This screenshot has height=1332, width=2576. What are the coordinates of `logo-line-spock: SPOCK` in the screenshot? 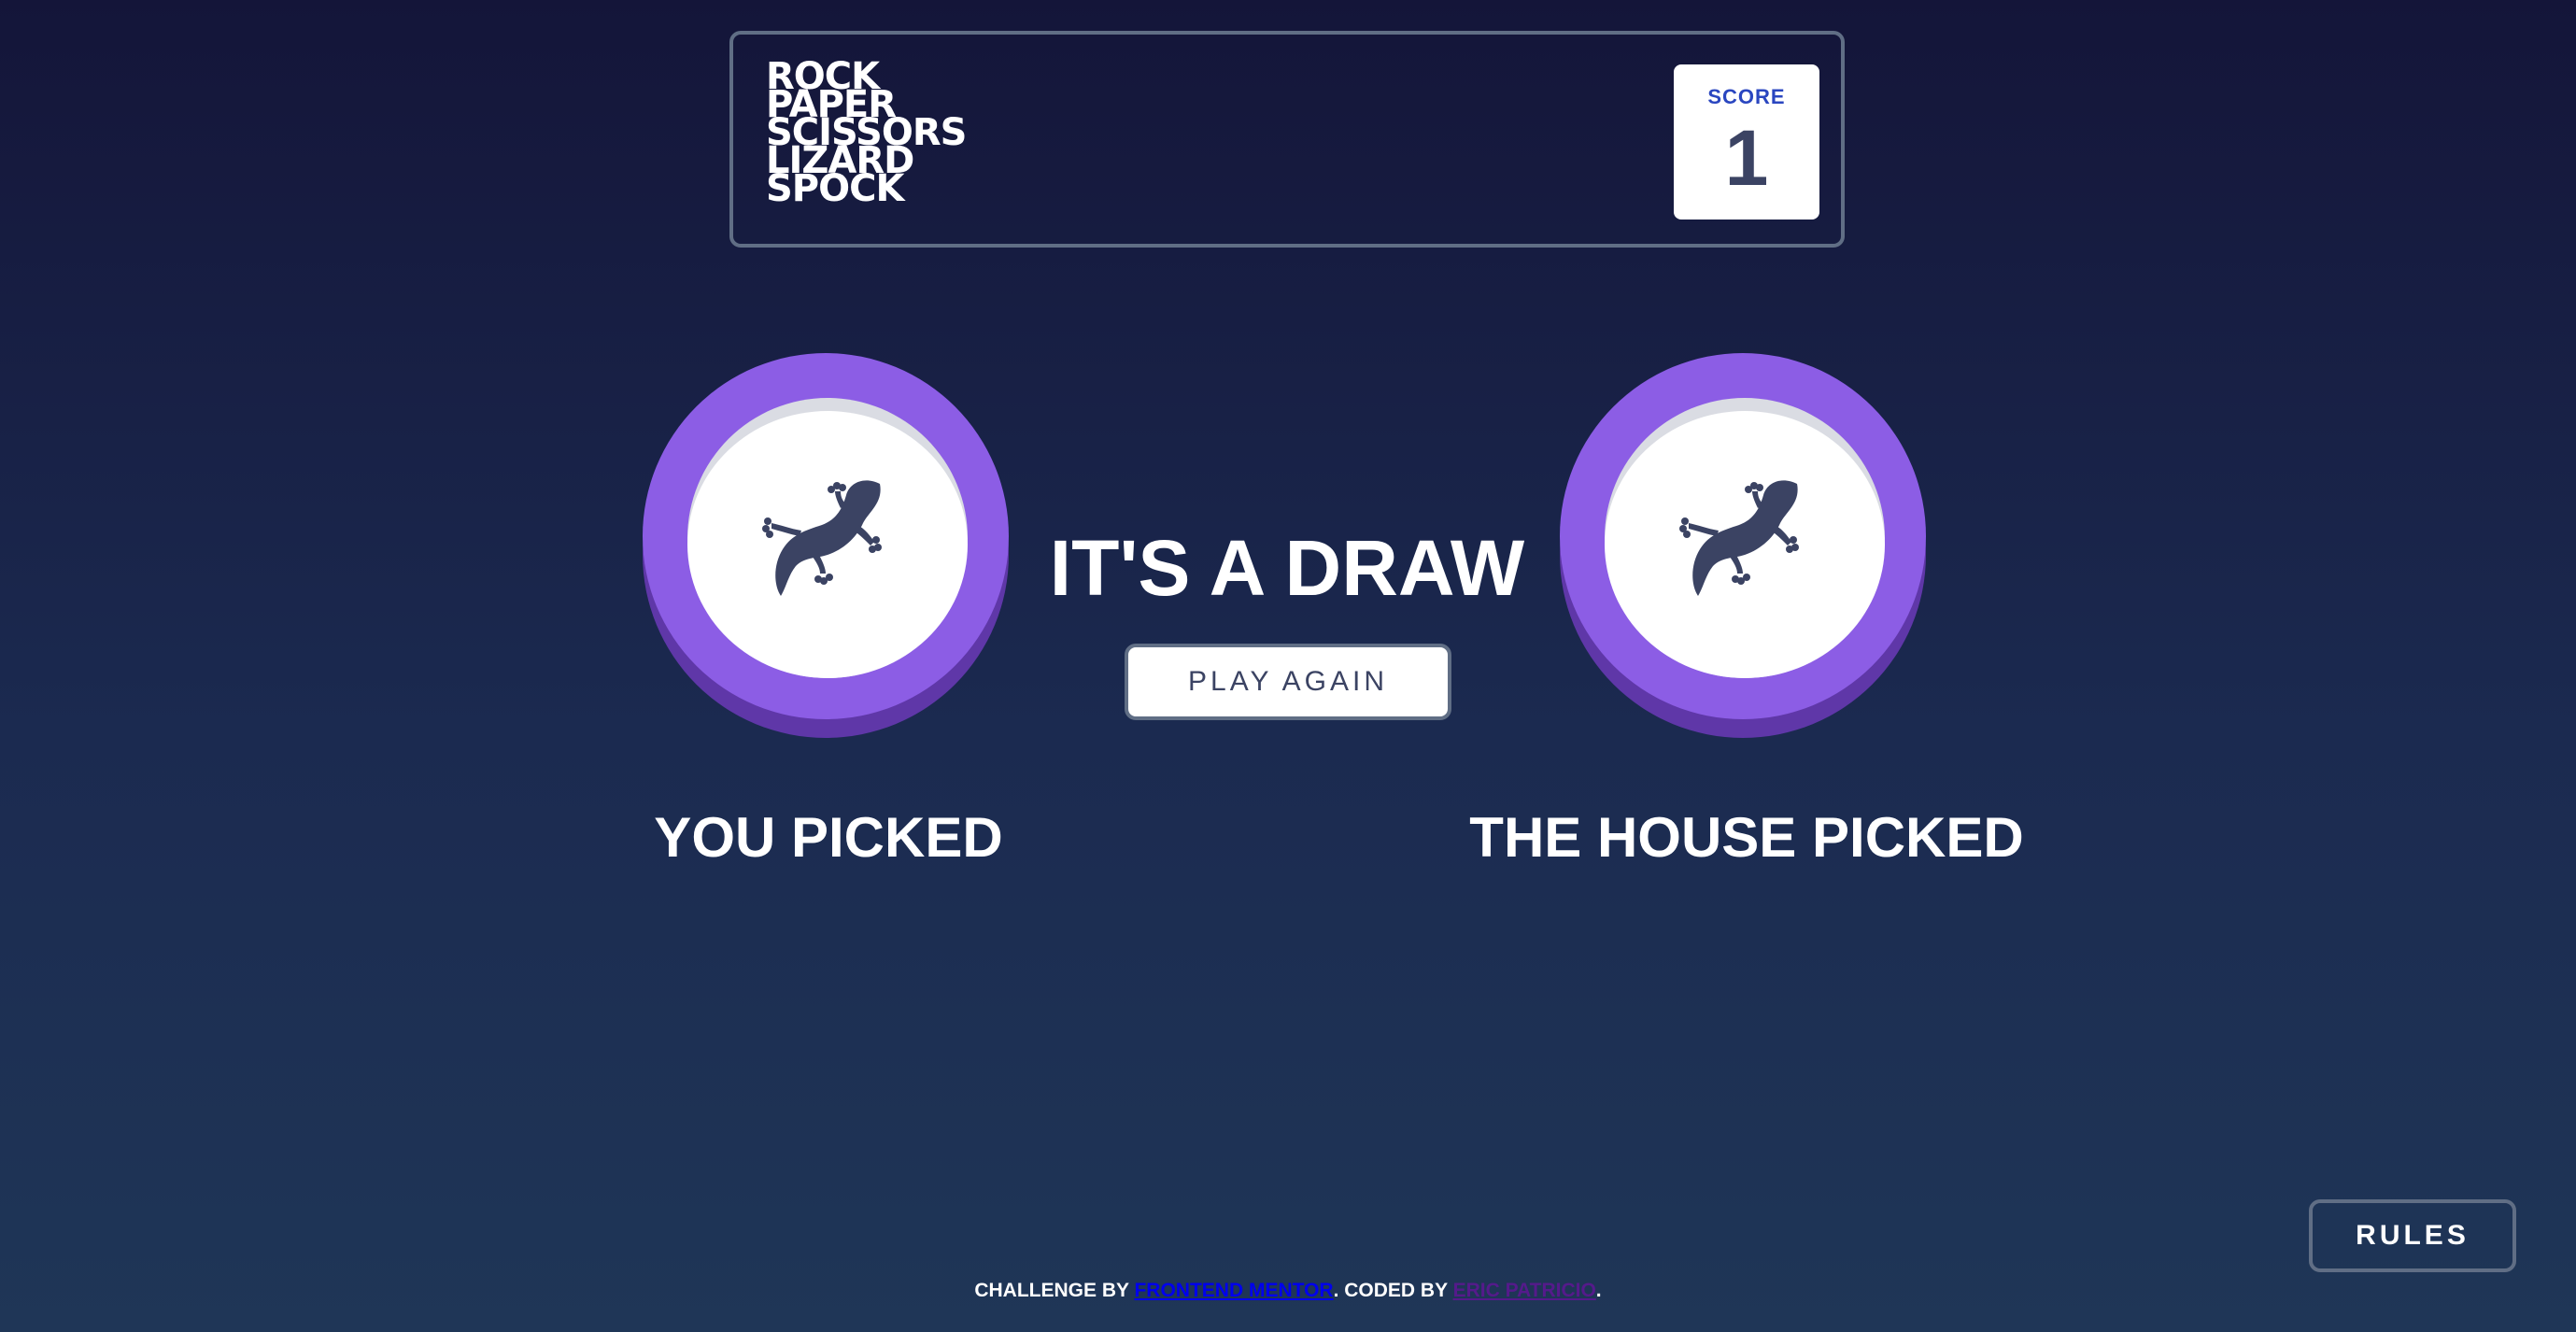 It's located at (835, 188).